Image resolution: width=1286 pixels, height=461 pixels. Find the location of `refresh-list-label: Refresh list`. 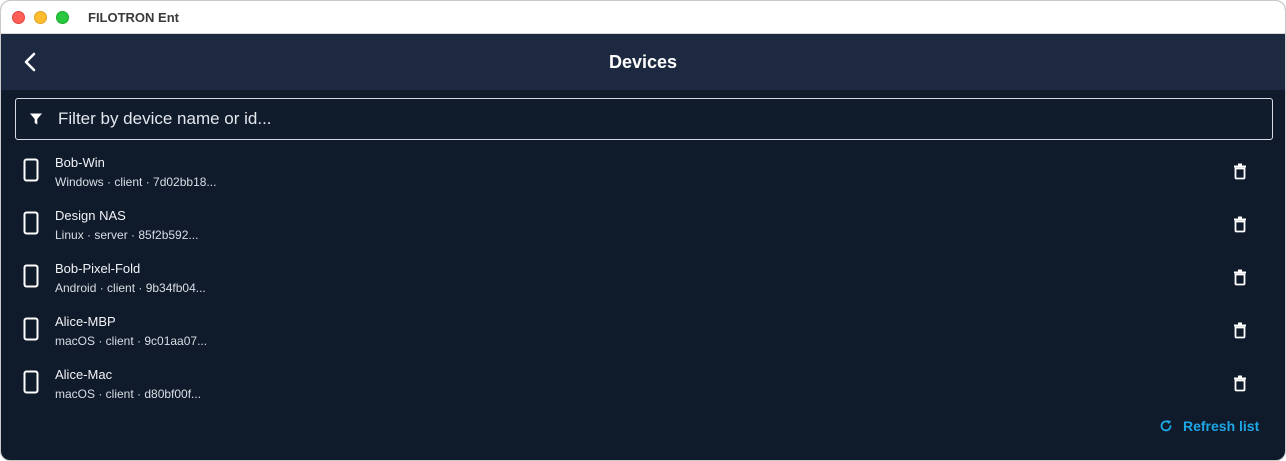

refresh-list-label: Refresh list is located at coordinates (1221, 426).